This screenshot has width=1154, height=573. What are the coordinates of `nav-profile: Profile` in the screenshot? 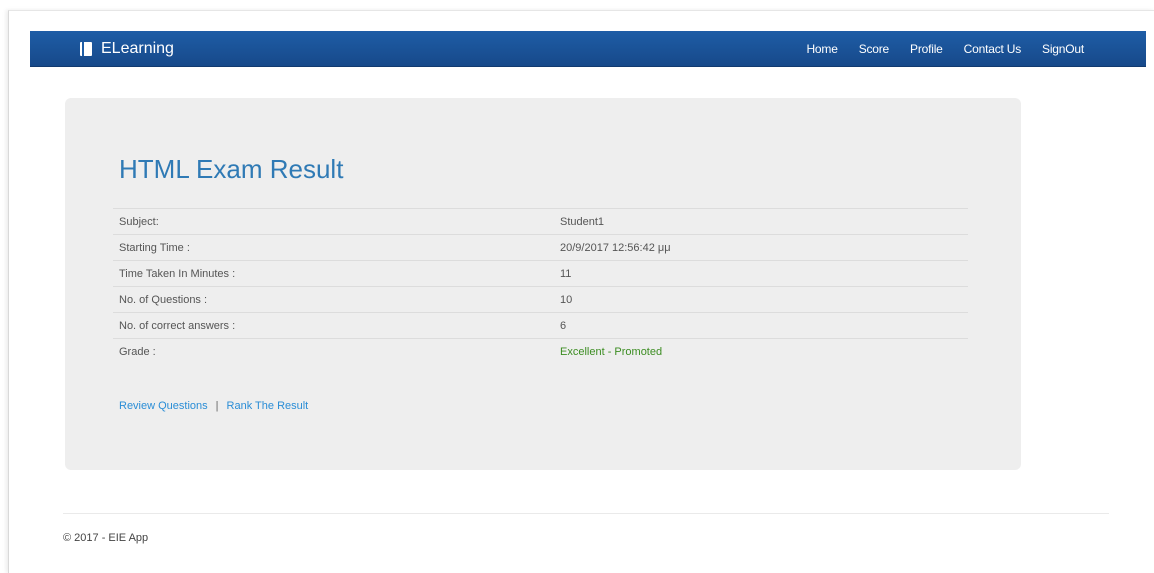 It's located at (926, 49).